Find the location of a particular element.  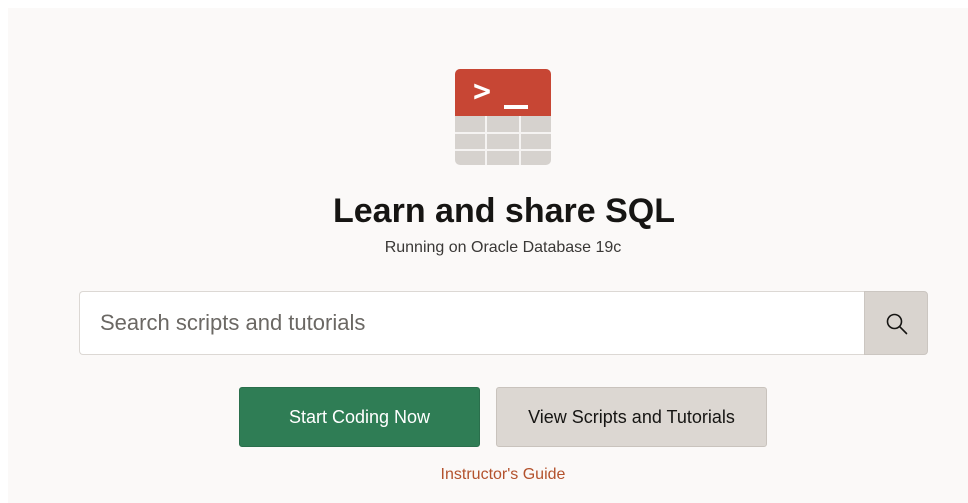

logo-prompt-glyph: > is located at coordinates (482, 91).